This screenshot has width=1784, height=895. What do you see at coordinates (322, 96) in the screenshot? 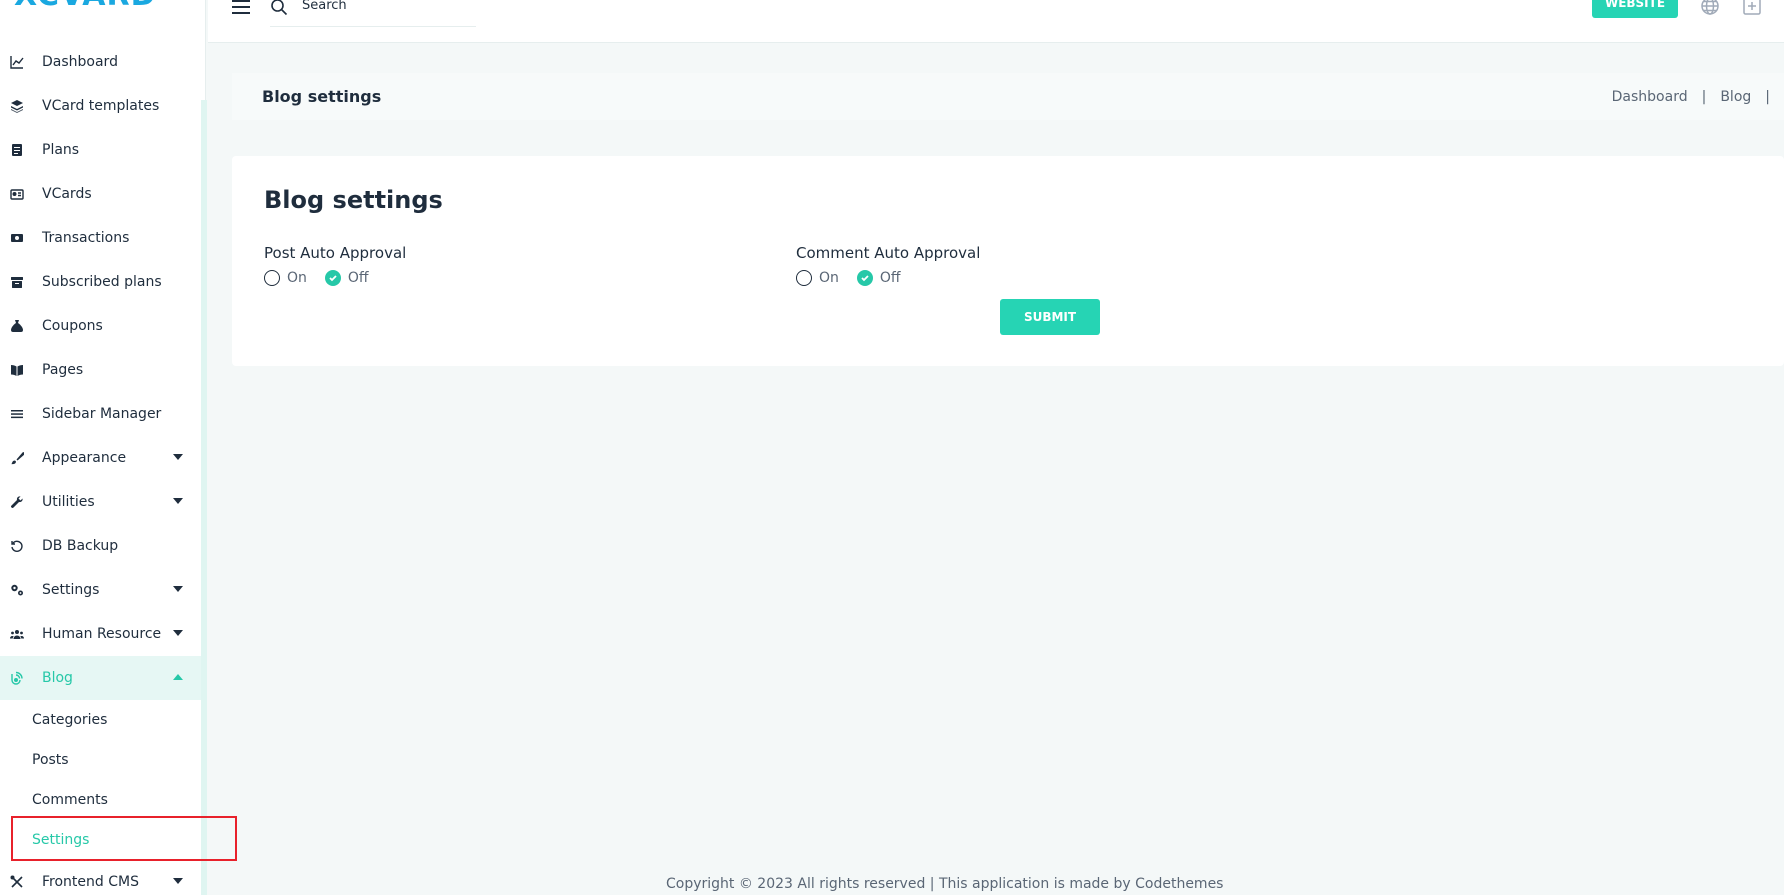
I see `page-title: Blog settings` at bounding box center [322, 96].